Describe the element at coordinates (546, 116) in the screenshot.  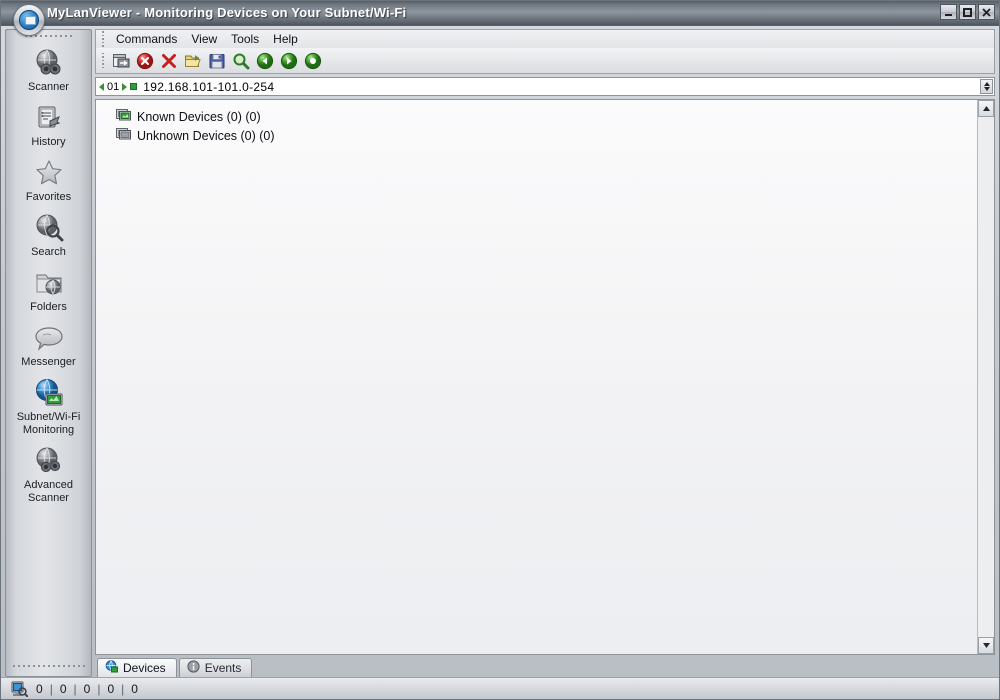
I see `tree-node-known-devices: Known Devices (0) (0)` at that location.